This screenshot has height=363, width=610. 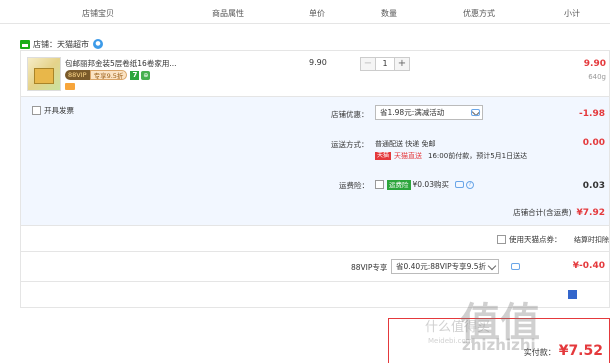 I want to click on insurance-price: ¥0.03购买, so click(x=430, y=184).